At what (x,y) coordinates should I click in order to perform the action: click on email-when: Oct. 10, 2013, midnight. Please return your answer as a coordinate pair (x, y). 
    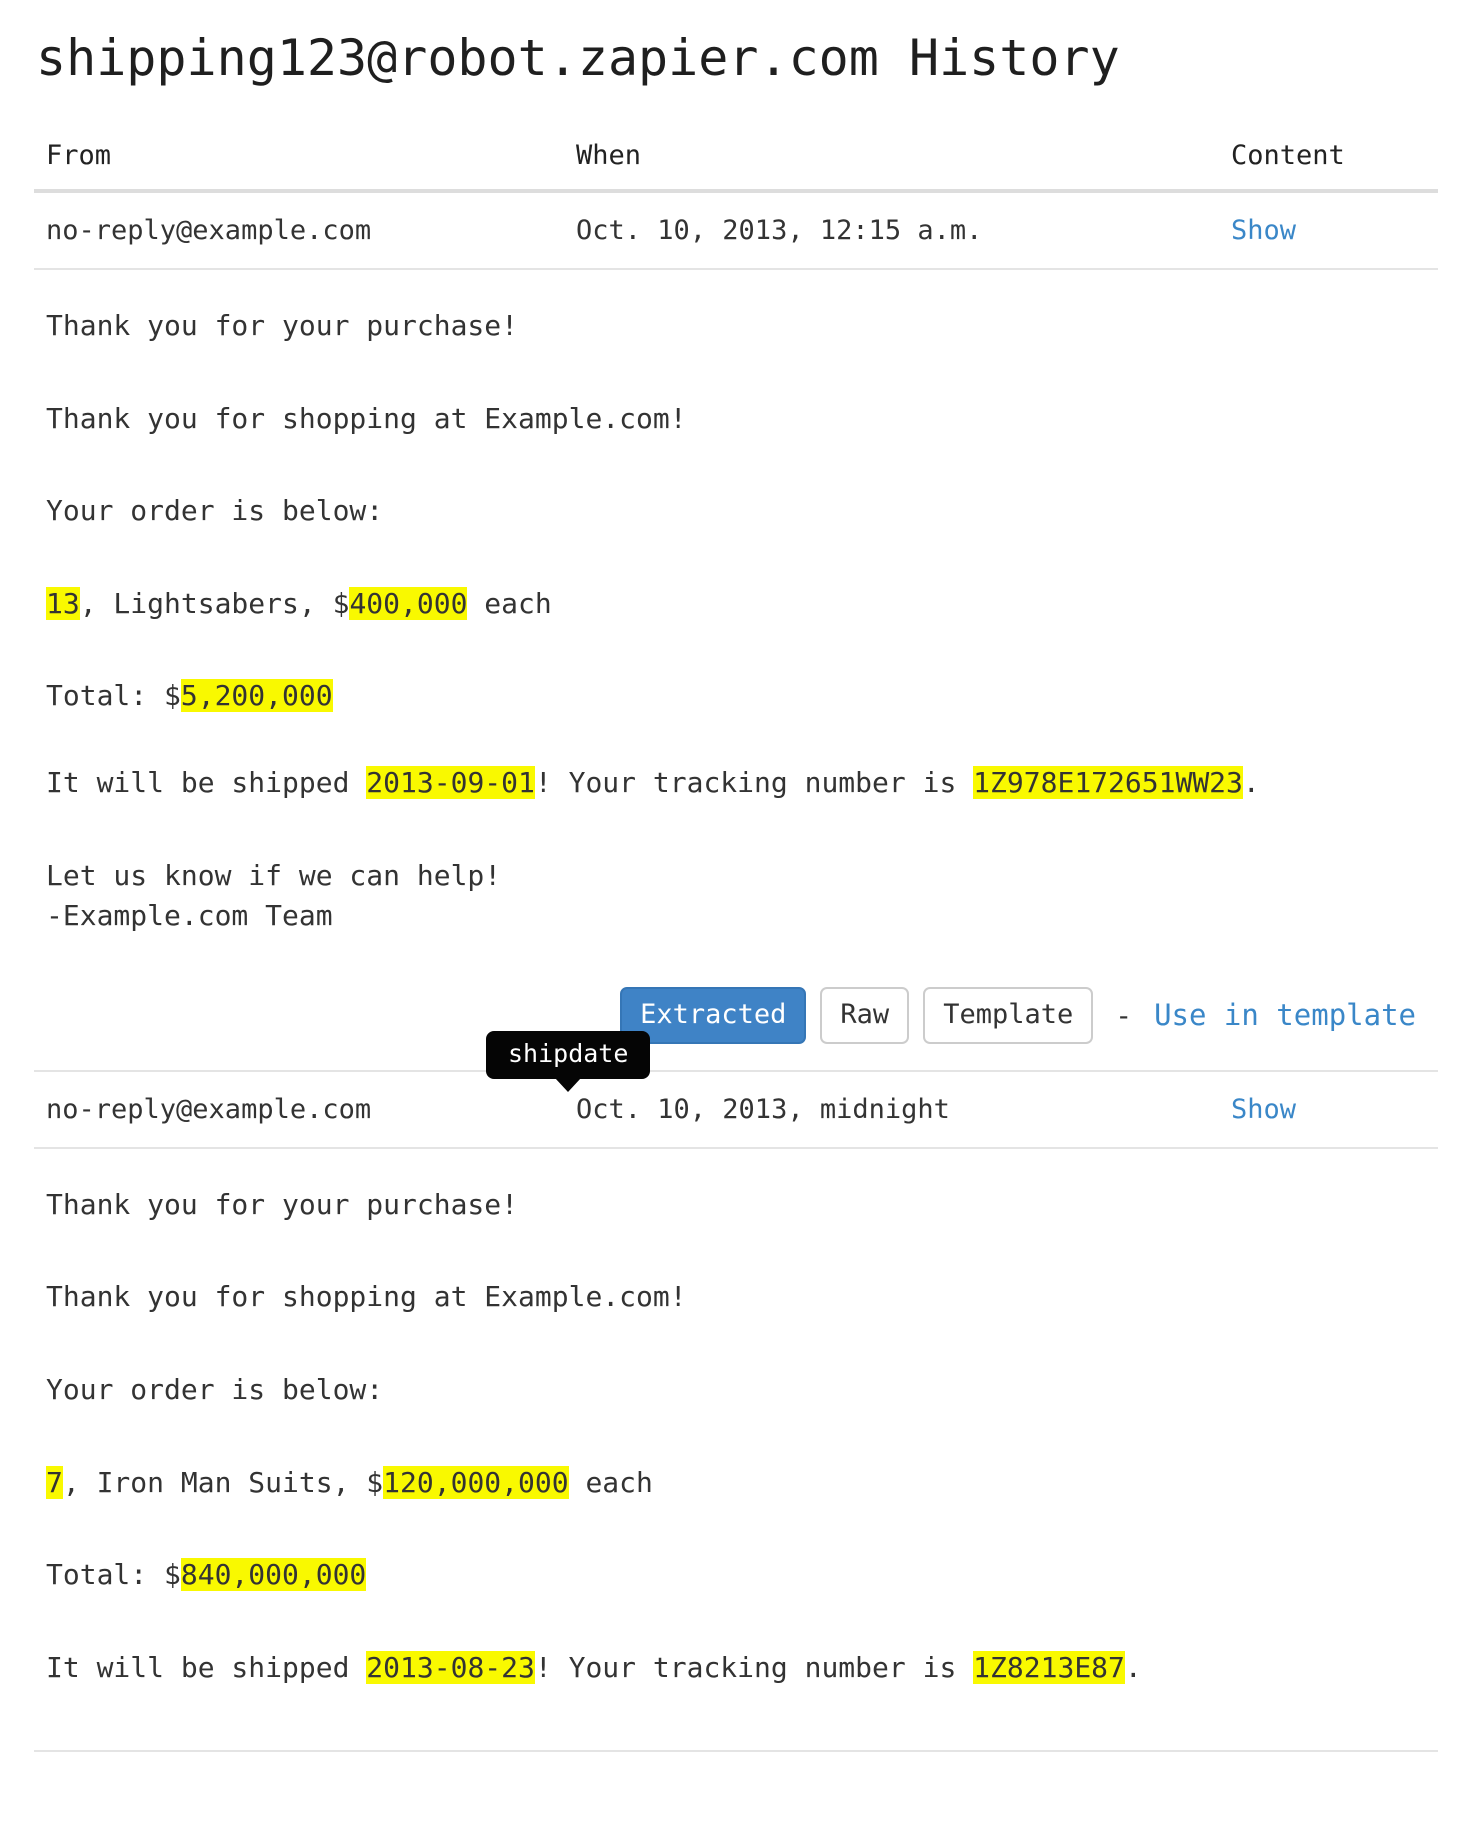
    Looking at the image, I should click on (891, 1109).